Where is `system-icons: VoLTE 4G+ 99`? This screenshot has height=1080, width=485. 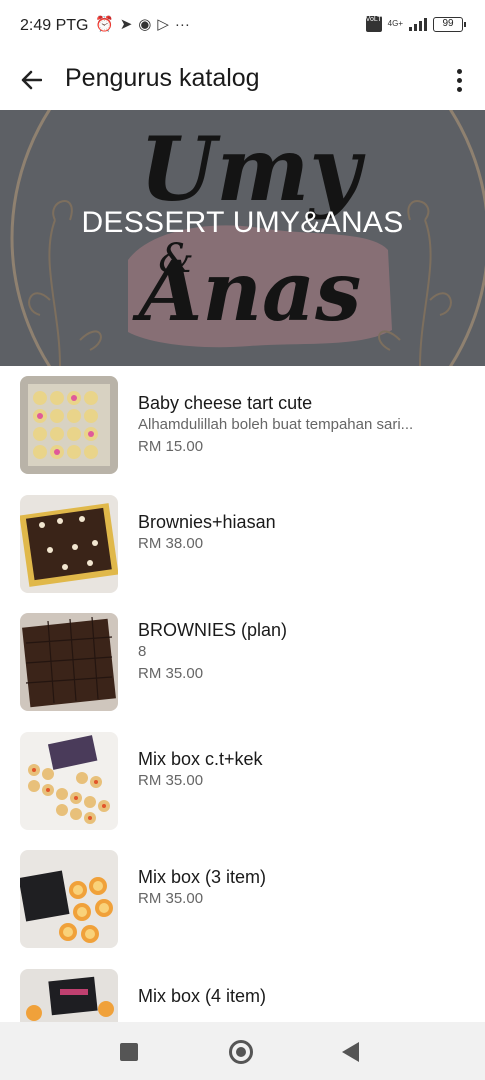
system-icons: VoLTE 4G+ 99 is located at coordinates (415, 24).